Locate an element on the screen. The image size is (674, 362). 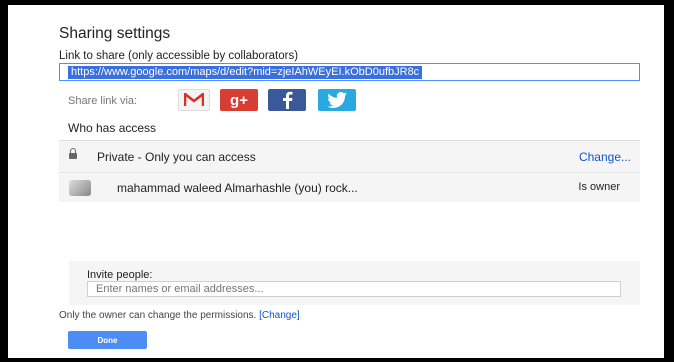
avatar is located at coordinates (80, 188).